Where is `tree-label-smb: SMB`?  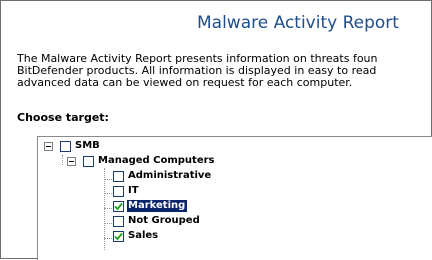 tree-label-smb: SMB is located at coordinates (88, 146).